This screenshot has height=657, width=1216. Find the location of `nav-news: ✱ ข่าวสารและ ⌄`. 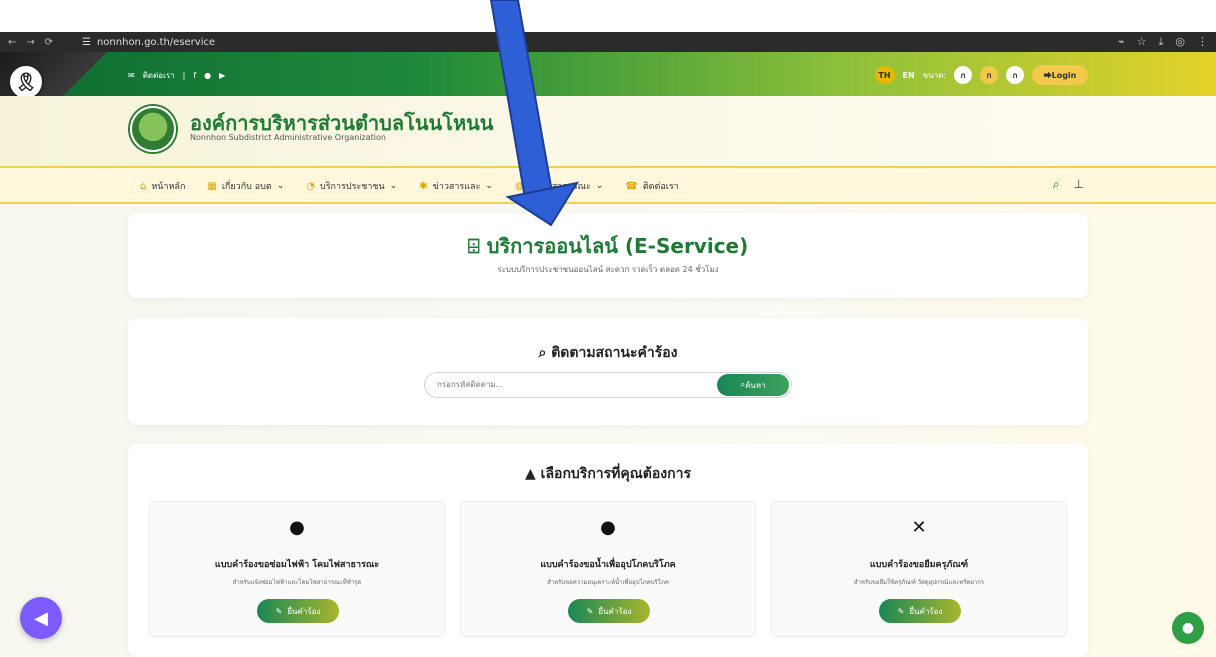

nav-news: ✱ ข่าวสารและ ⌄ is located at coordinates (456, 186).